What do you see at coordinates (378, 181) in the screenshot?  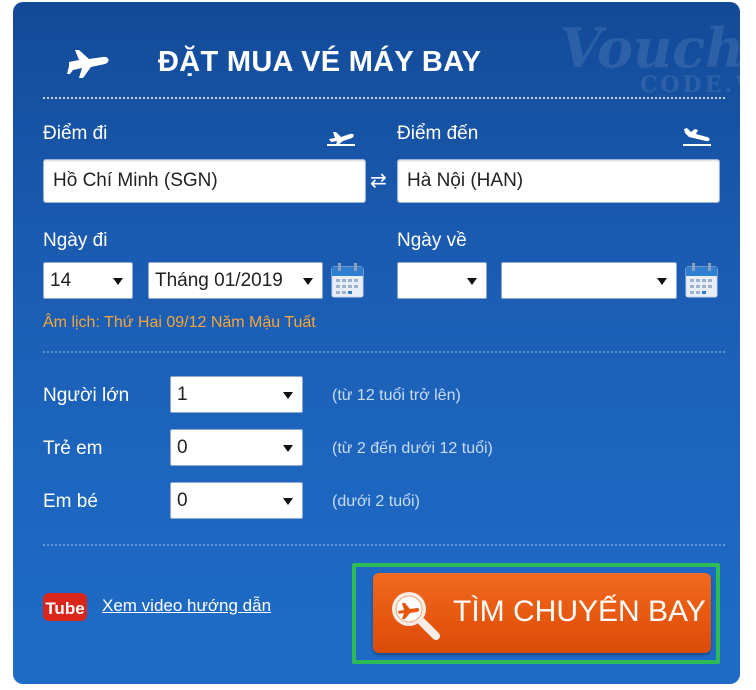 I see `swap-icon: ⇄` at bounding box center [378, 181].